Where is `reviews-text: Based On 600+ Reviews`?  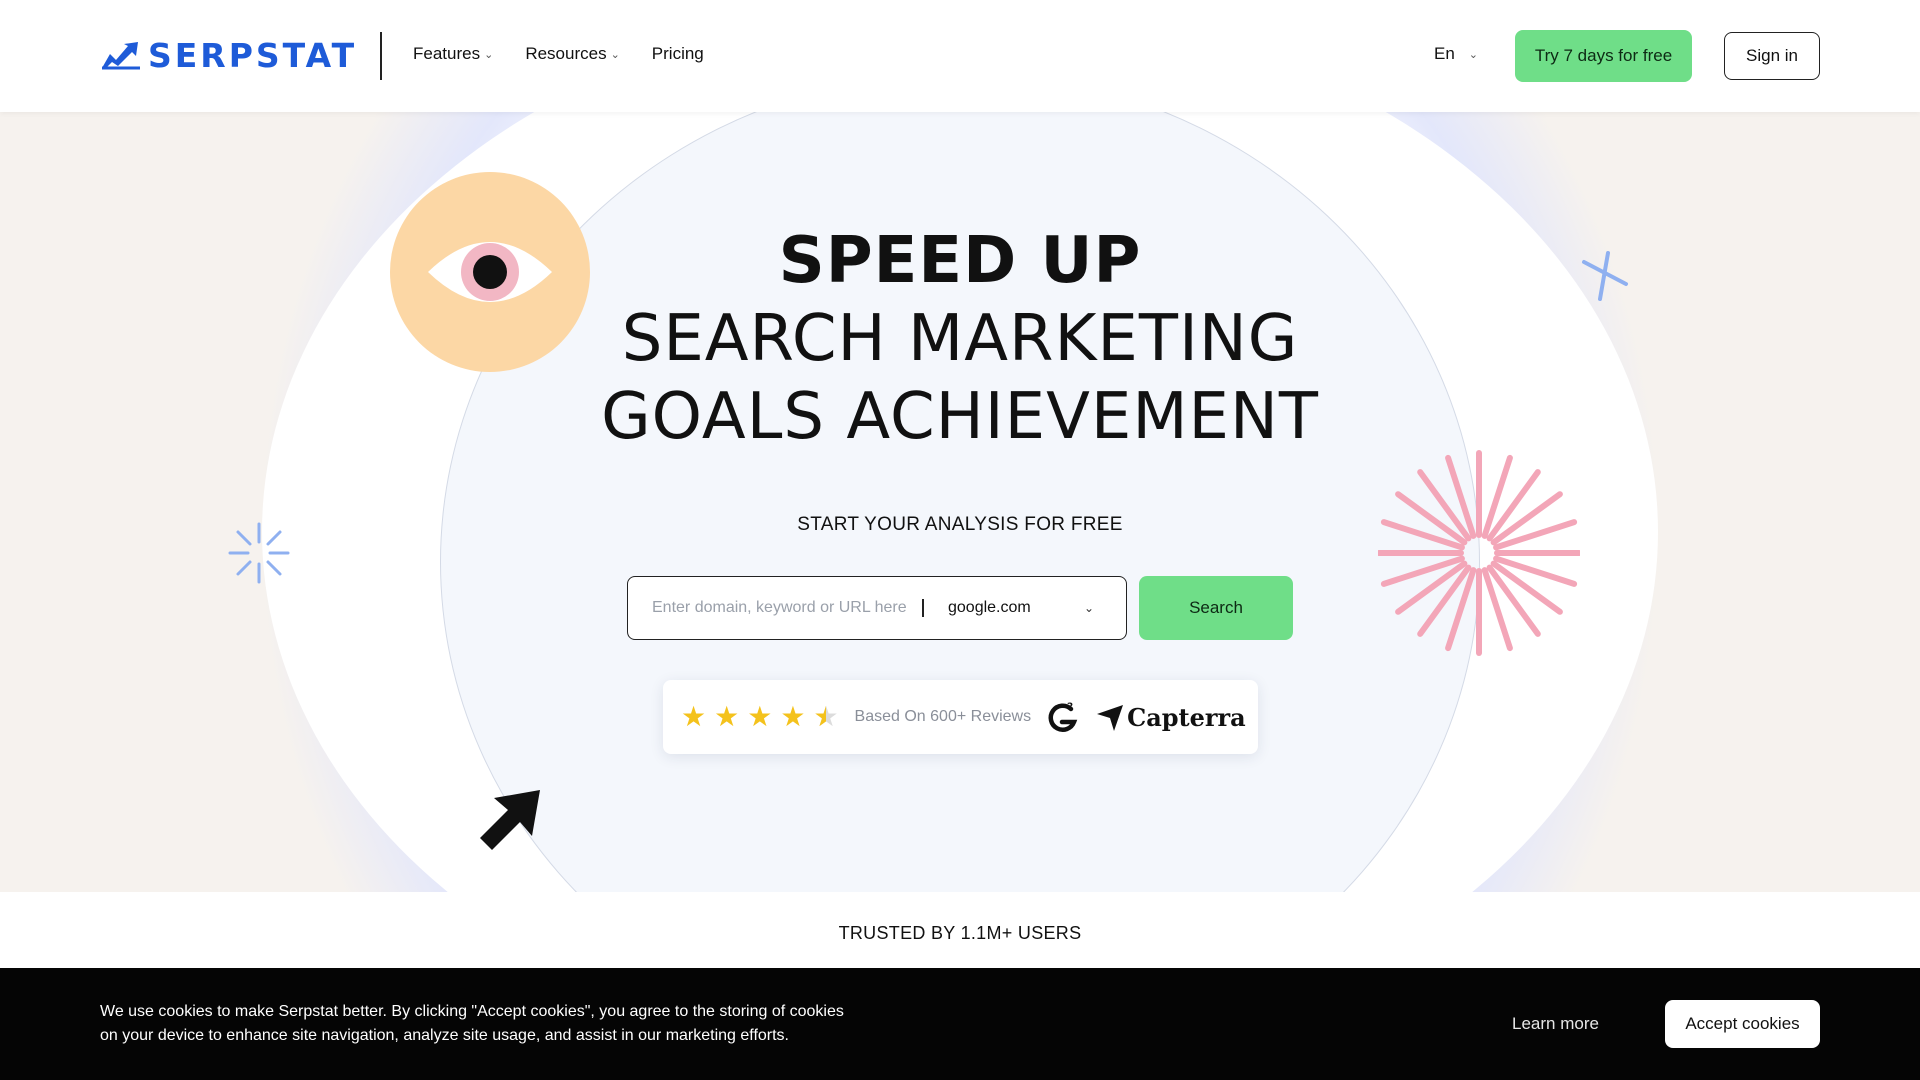 reviews-text: Based On 600+ Reviews is located at coordinates (943, 716).